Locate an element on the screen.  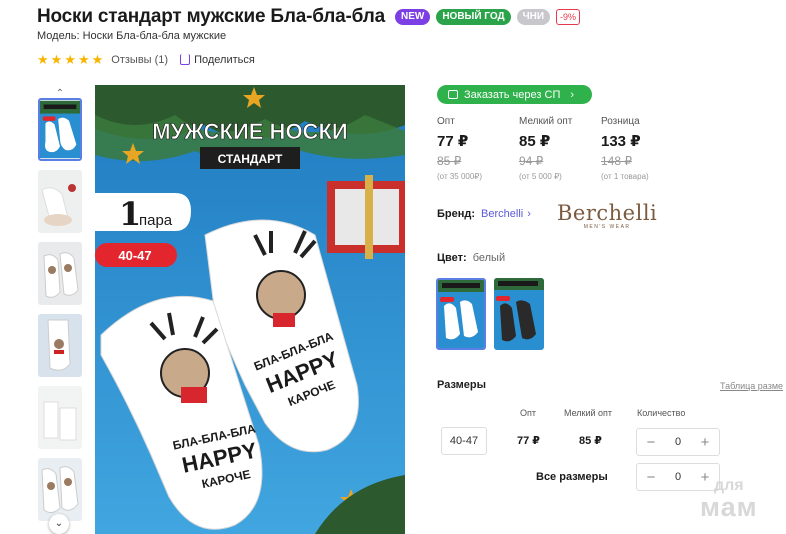
price-opt: Опт 77 ₽ 85 ₽ (от 35 000₽) is located at coordinates (478, 148).